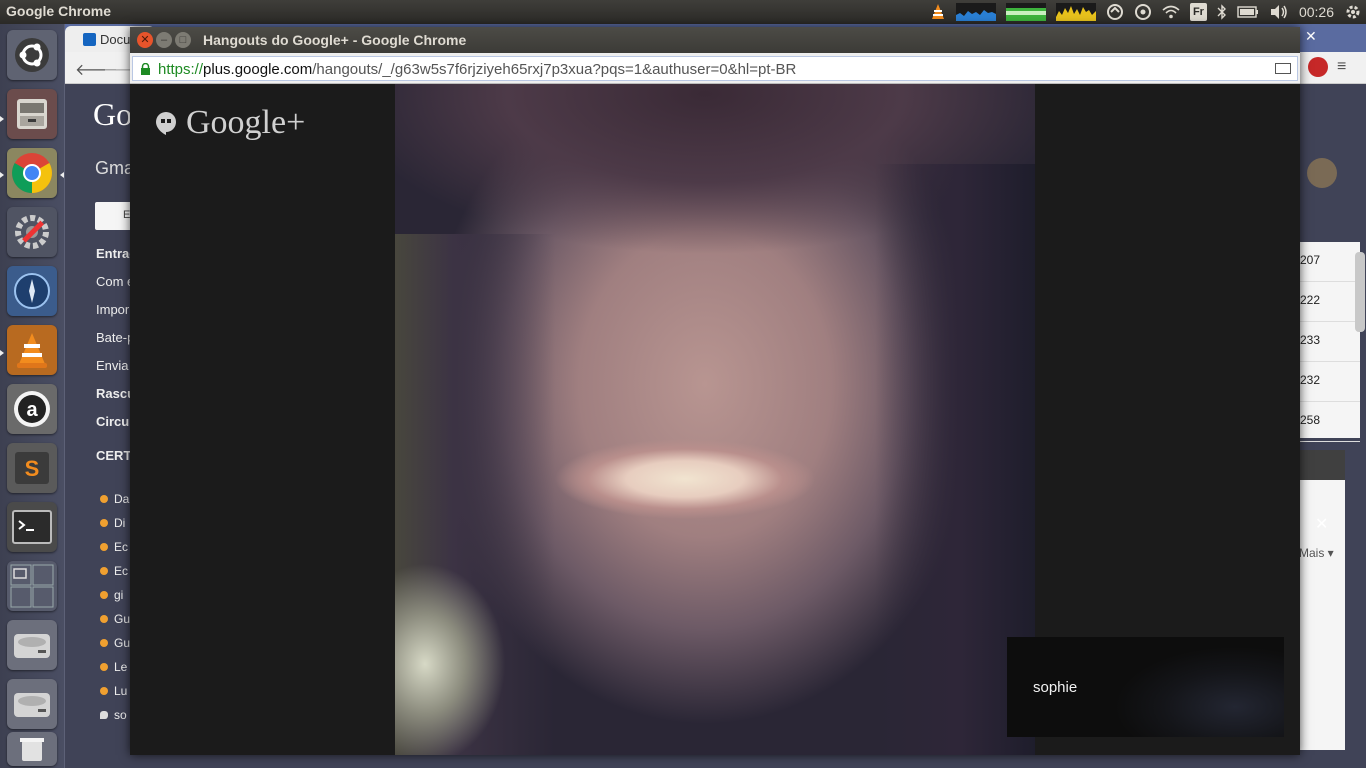 This screenshot has width=1366, height=768. What do you see at coordinates (450, 659) in the screenshot?
I see `video-light-left` at bounding box center [450, 659].